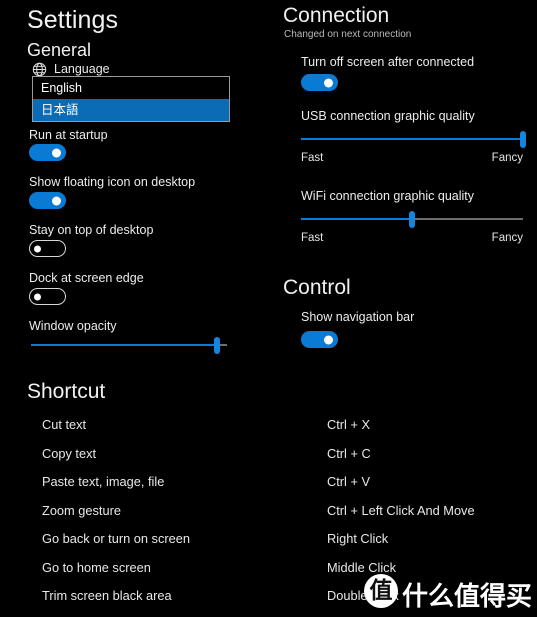 The height and width of the screenshot is (617, 537). I want to click on shortcut-keys: Right Click, so click(358, 538).